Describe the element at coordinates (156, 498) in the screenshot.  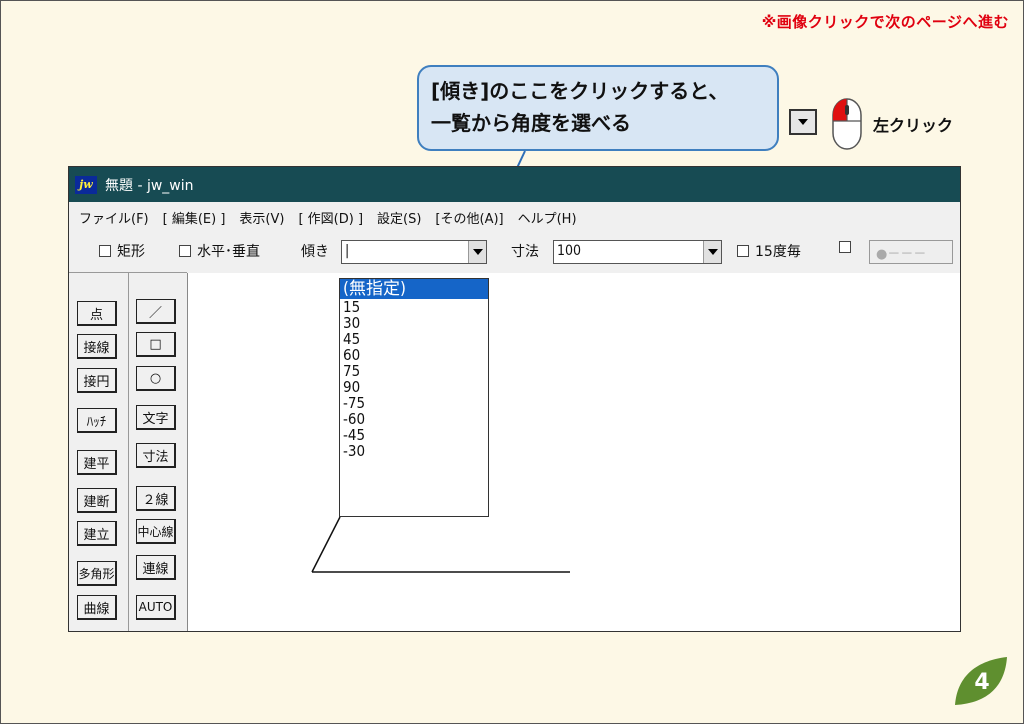
I see `tool-double-line: ２線` at that location.